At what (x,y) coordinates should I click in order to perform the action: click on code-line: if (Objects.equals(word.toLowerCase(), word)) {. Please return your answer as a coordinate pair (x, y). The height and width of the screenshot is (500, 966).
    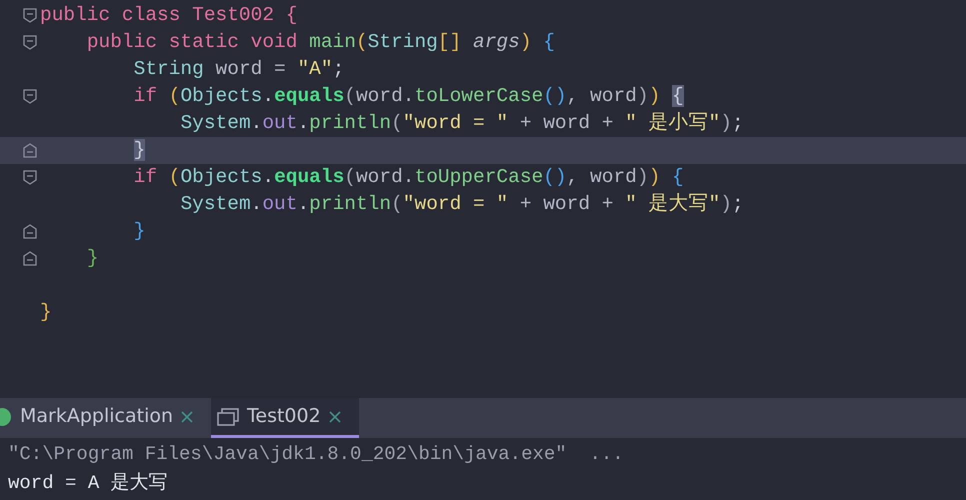
    Looking at the image, I should click on (408, 96).